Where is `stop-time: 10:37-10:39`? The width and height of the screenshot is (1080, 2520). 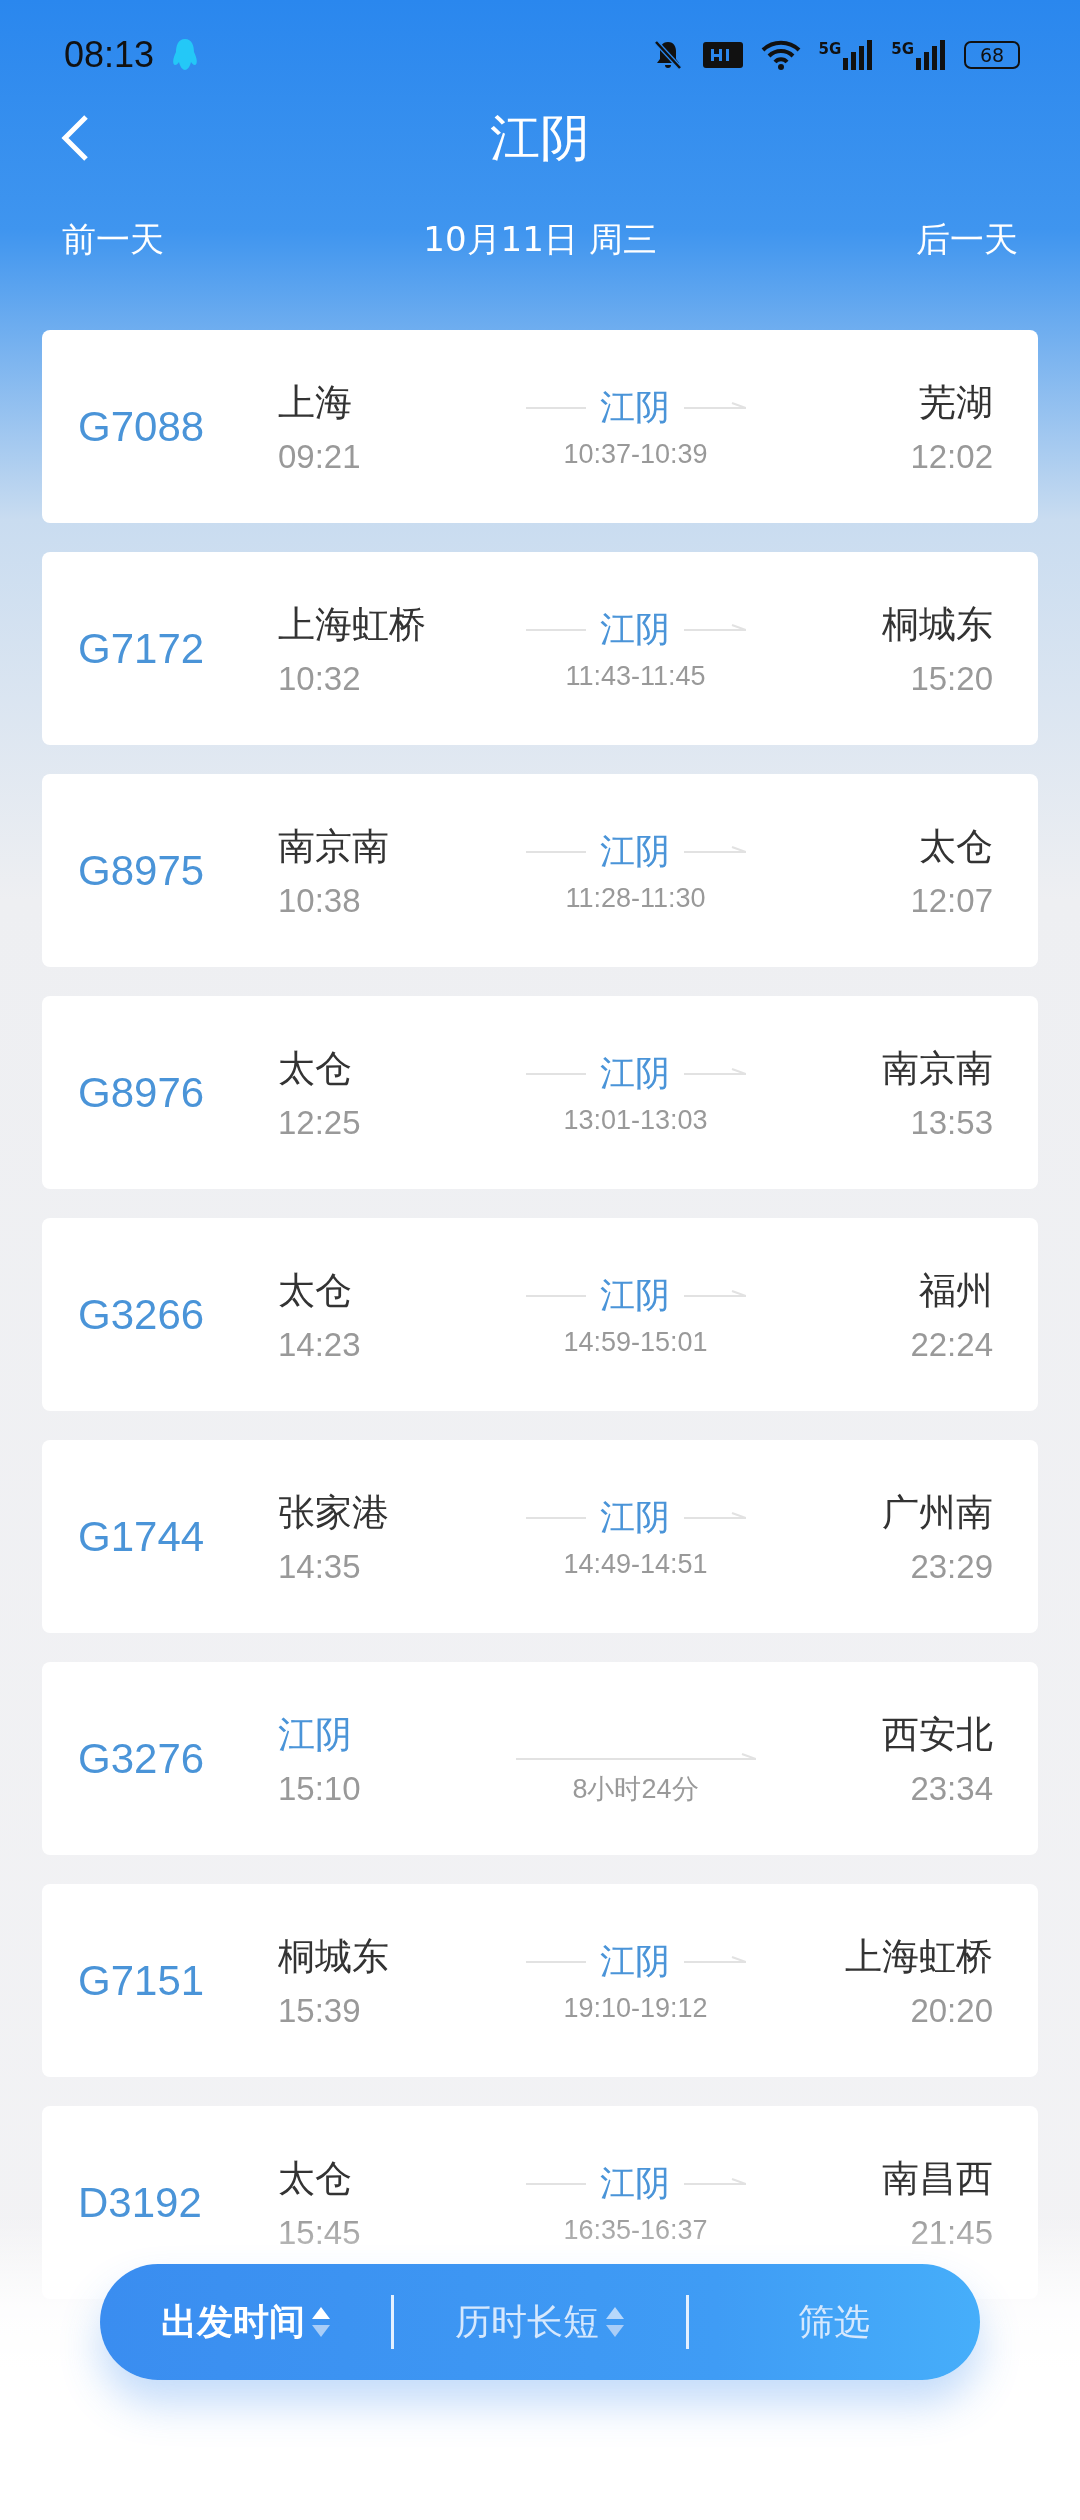 stop-time: 10:37-10:39 is located at coordinates (635, 454).